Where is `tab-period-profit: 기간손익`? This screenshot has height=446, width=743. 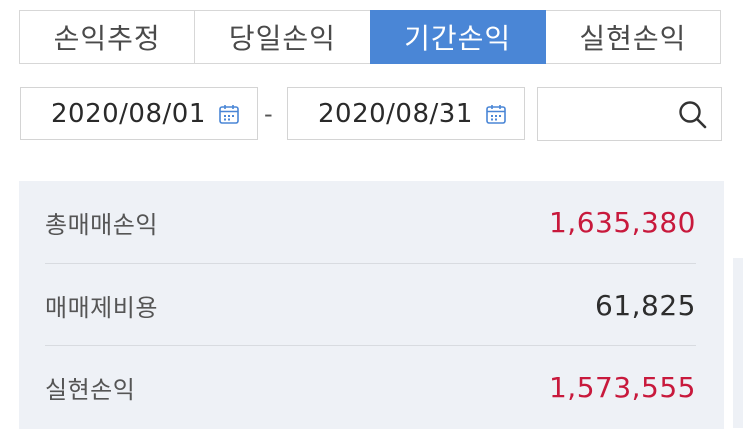
tab-period-profit: 기간손익 is located at coordinates (457, 37).